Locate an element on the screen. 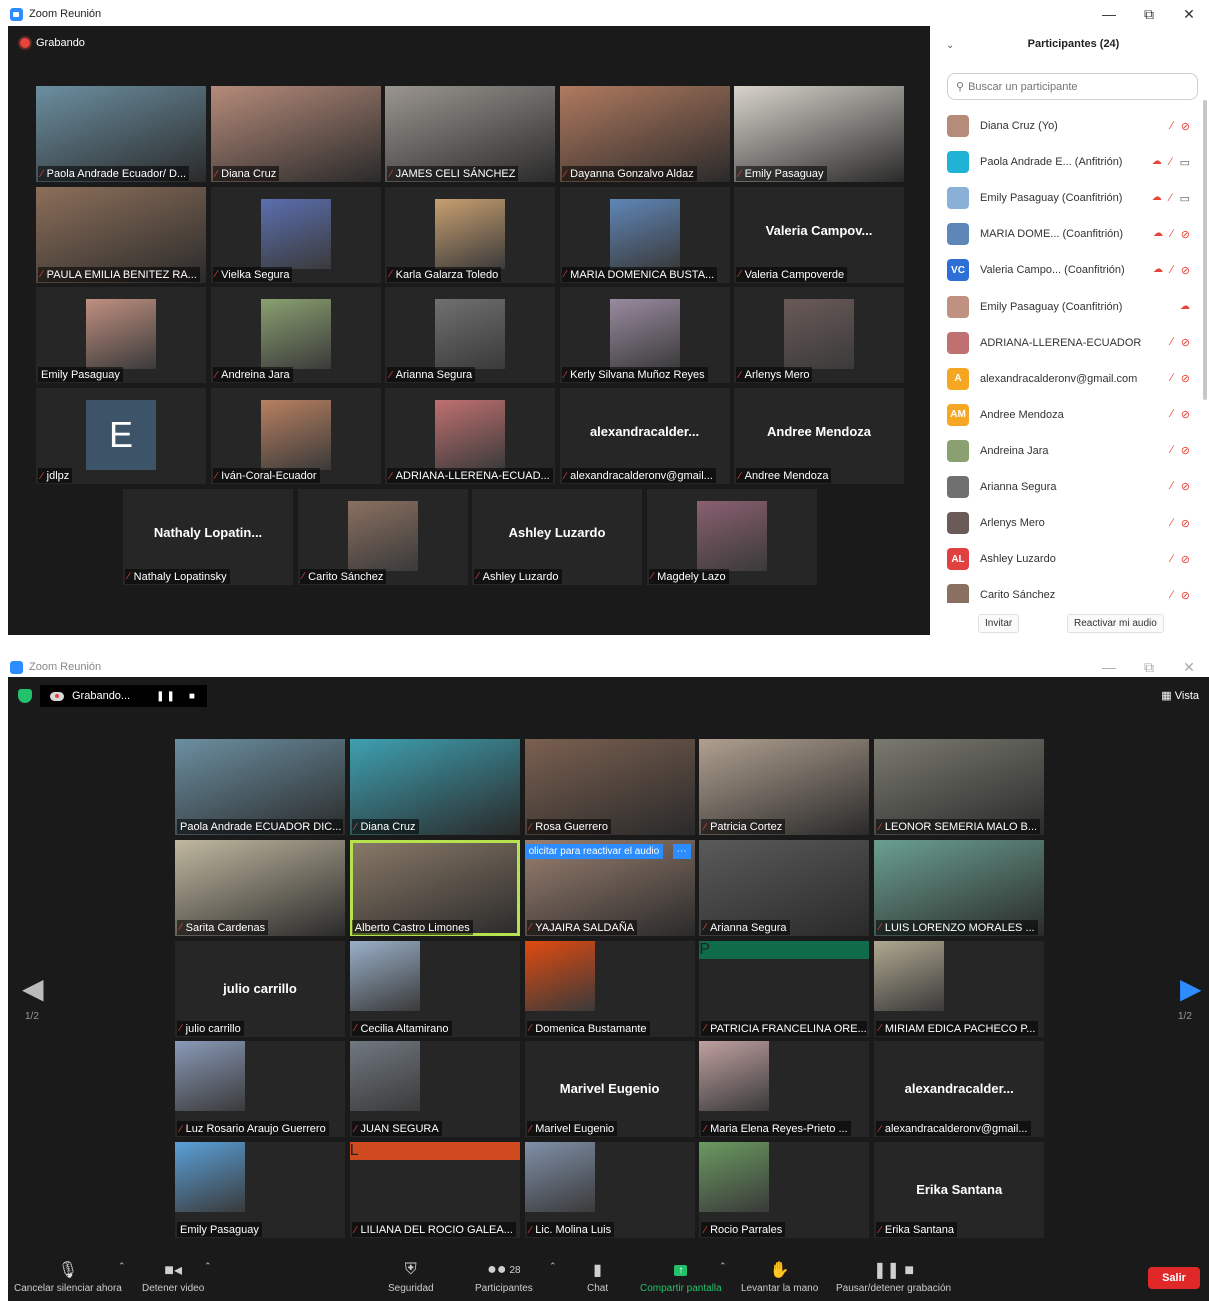  participant-search: ⚲ is located at coordinates (1072, 86).